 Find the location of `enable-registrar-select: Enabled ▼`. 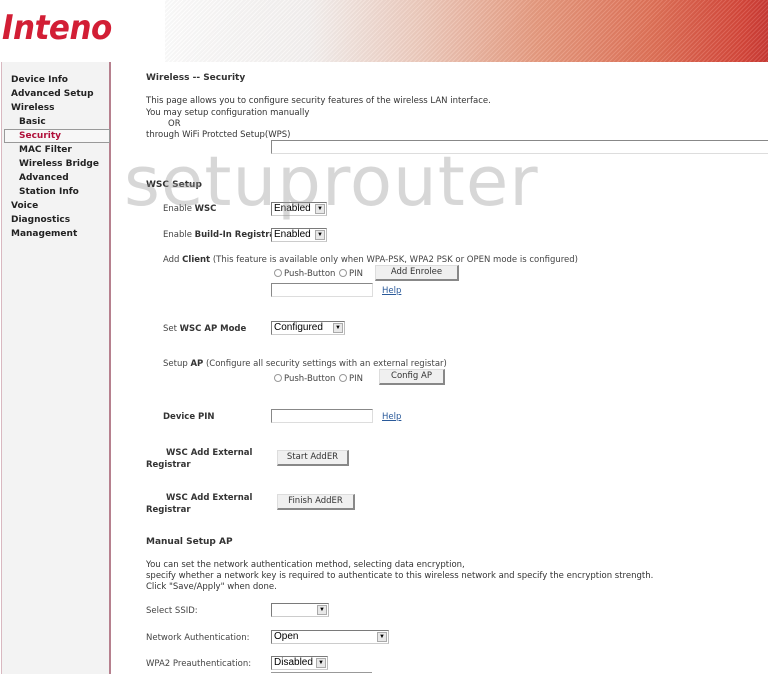

enable-registrar-select: Enabled ▼ is located at coordinates (299, 235).